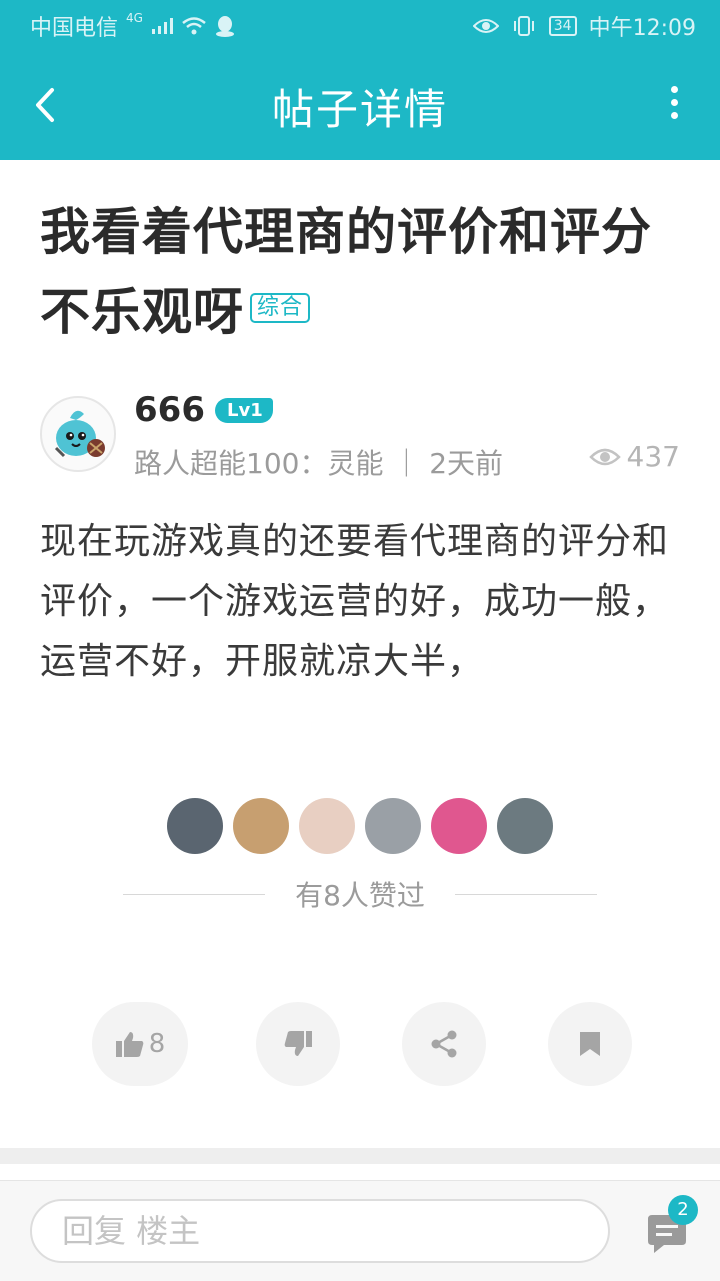 The image size is (720, 1281). What do you see at coordinates (360, 1156) in the screenshot?
I see `section-divider` at bounding box center [360, 1156].